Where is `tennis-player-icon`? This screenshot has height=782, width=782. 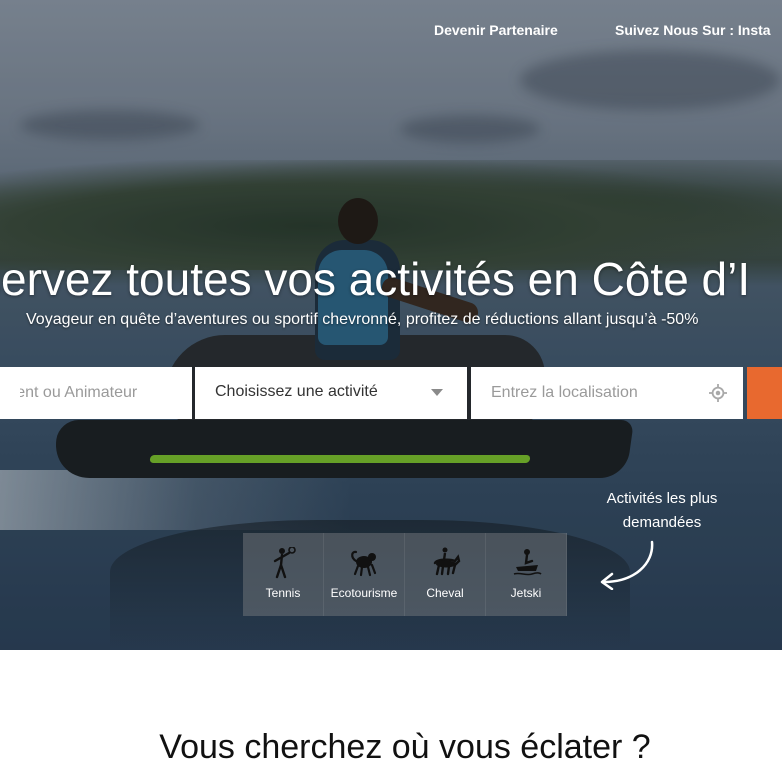
tennis-player-icon is located at coordinates (284, 563).